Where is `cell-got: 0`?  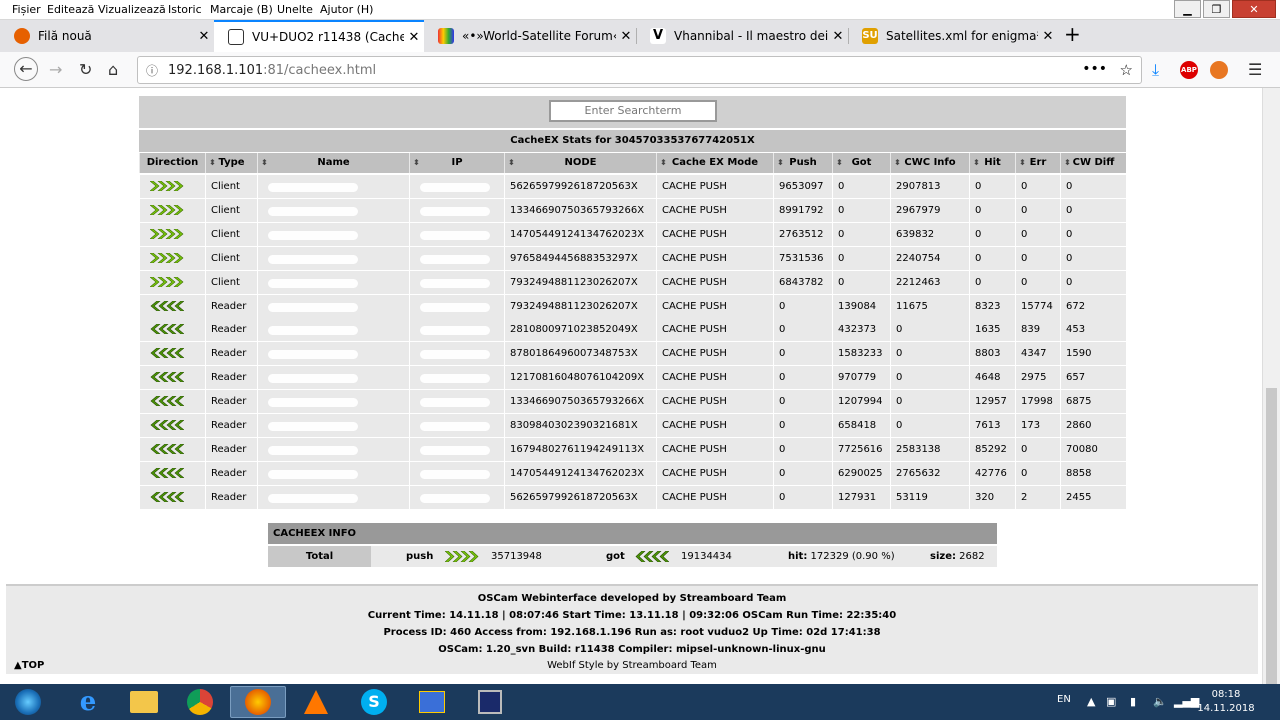 cell-got: 0 is located at coordinates (861, 282).